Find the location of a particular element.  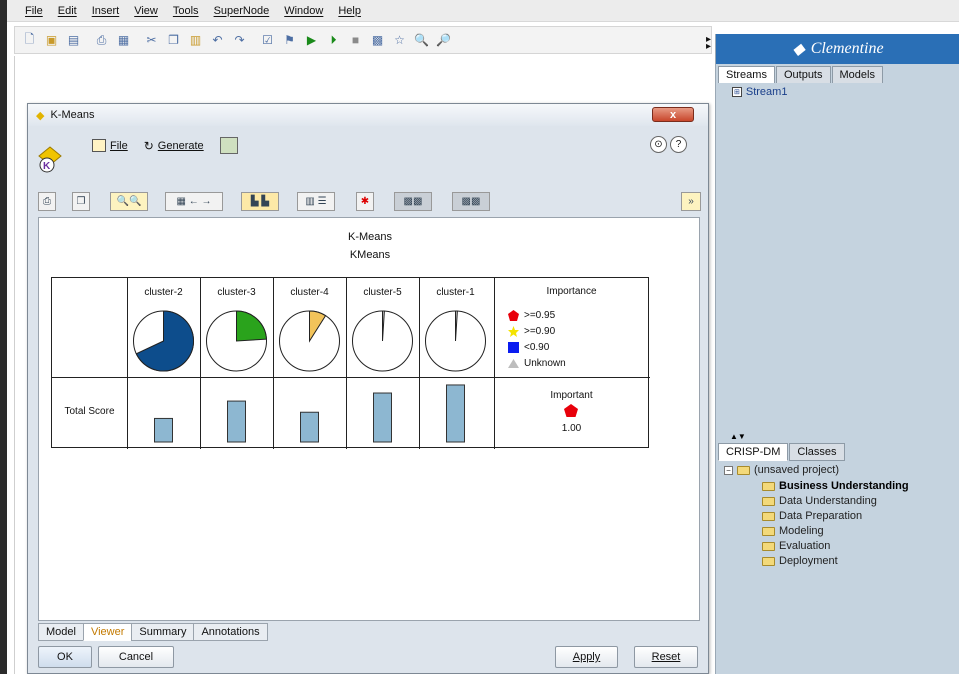

new-file-icon: 🗋 is located at coordinates (29, 40).